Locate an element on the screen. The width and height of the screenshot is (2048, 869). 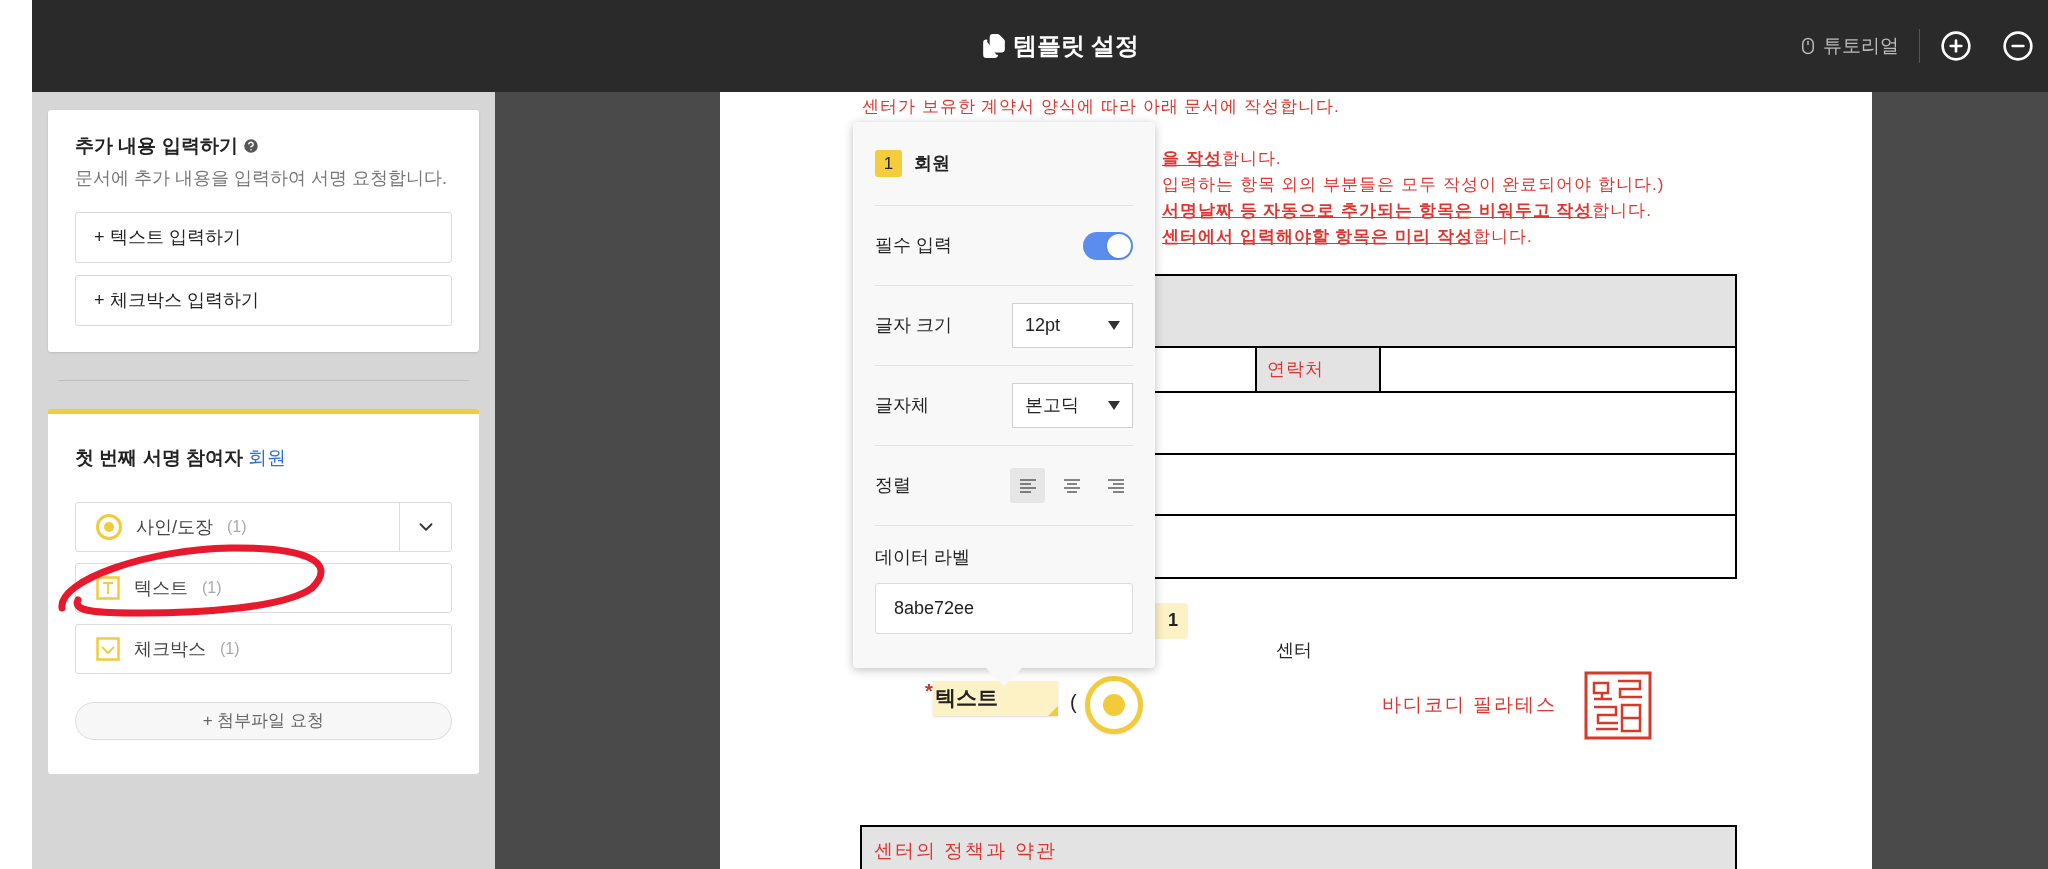
text-field-marker: 텍스트 is located at coordinates (995, 698).